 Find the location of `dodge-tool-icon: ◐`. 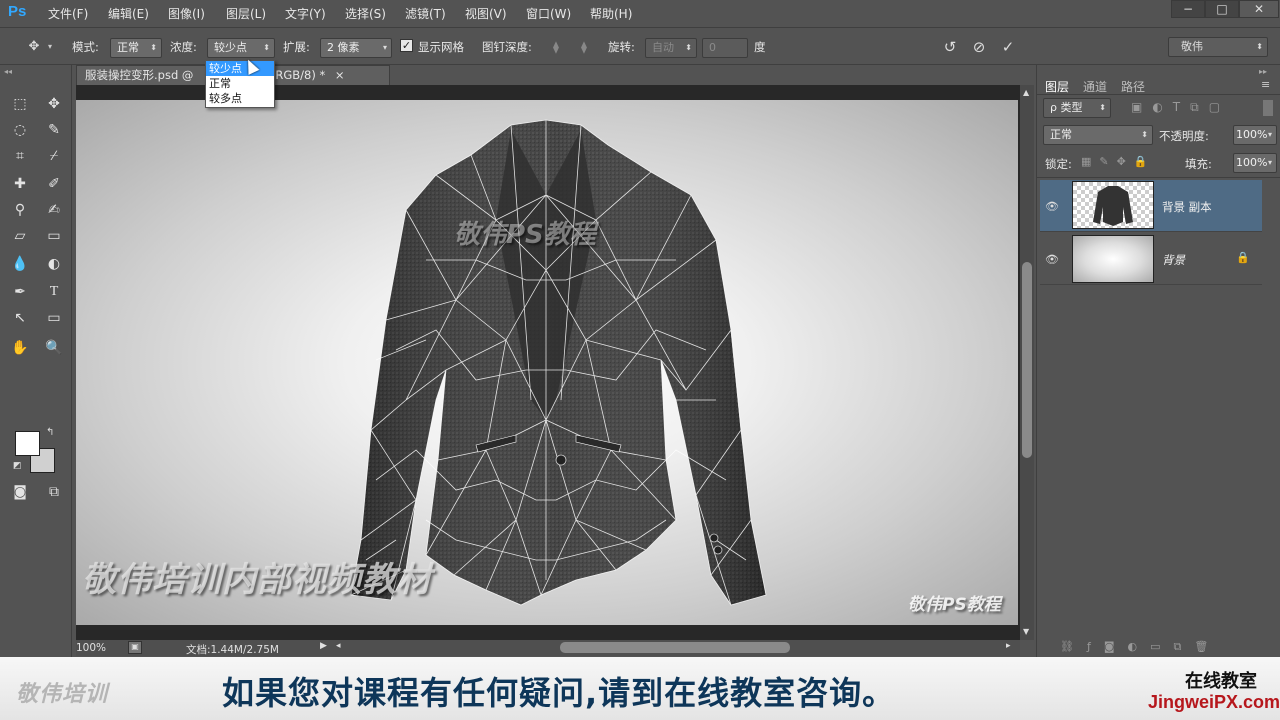

dodge-tool-icon: ◐ is located at coordinates (54, 264).